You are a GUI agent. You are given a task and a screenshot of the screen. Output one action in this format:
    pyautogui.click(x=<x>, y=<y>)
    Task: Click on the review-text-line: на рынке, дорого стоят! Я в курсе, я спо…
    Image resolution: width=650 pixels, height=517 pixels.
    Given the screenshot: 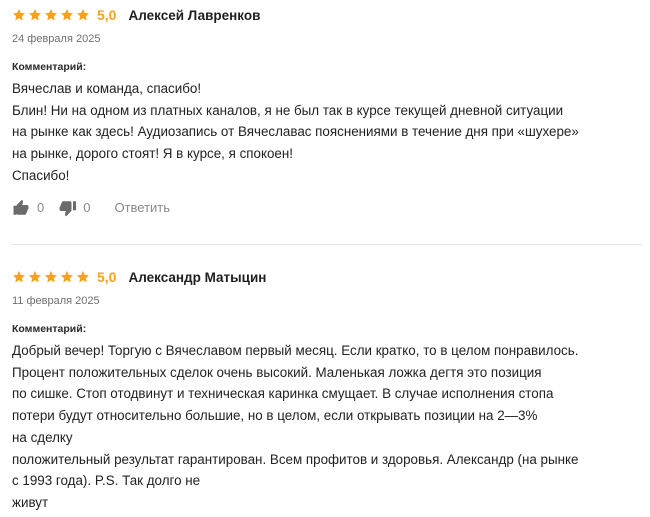 What is the action you would take?
    pyautogui.click(x=152, y=154)
    